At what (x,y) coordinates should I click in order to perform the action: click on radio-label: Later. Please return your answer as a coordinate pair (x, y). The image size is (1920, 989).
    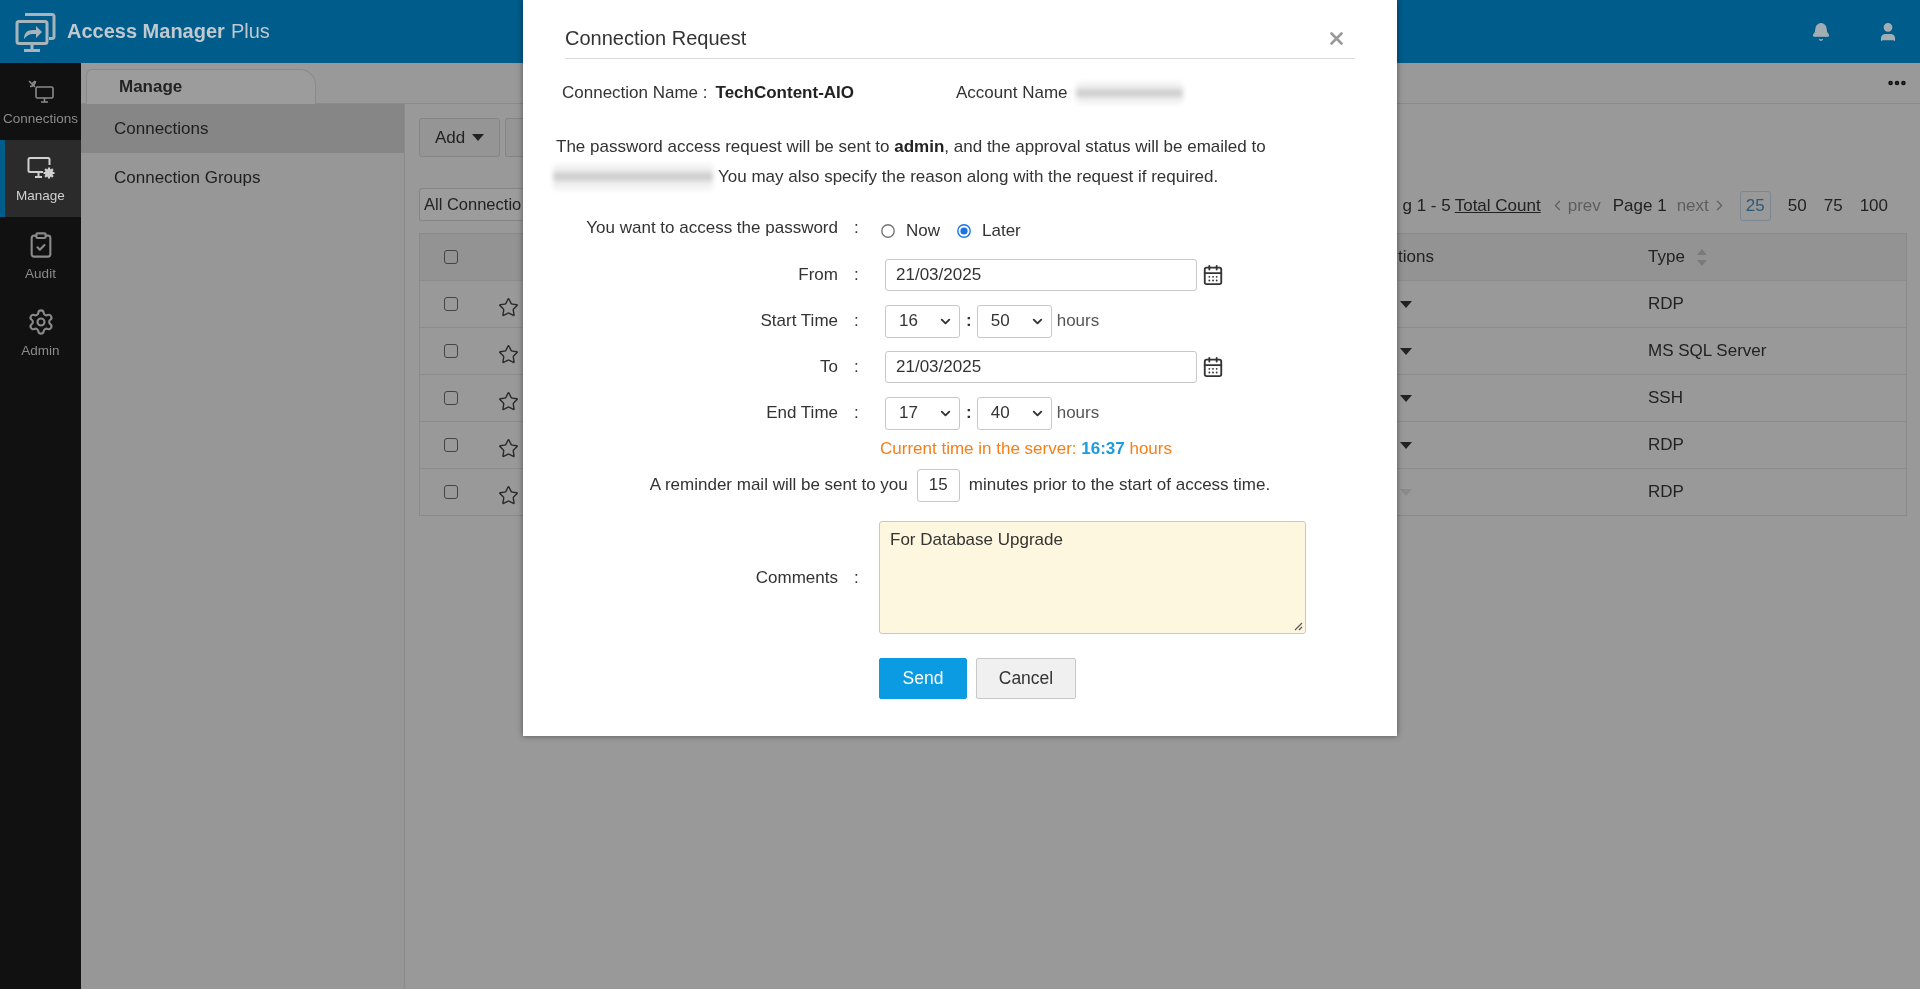
    Looking at the image, I should click on (1001, 231).